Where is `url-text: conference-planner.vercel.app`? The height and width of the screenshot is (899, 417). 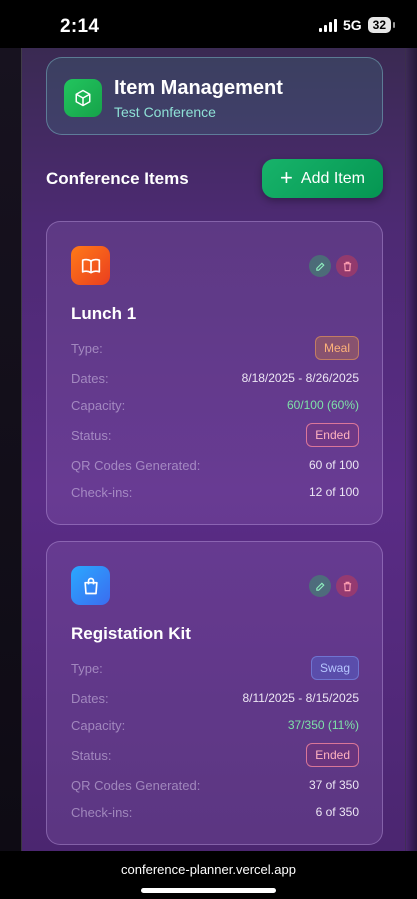
url-text: conference-planner.vercel.app is located at coordinates (208, 869).